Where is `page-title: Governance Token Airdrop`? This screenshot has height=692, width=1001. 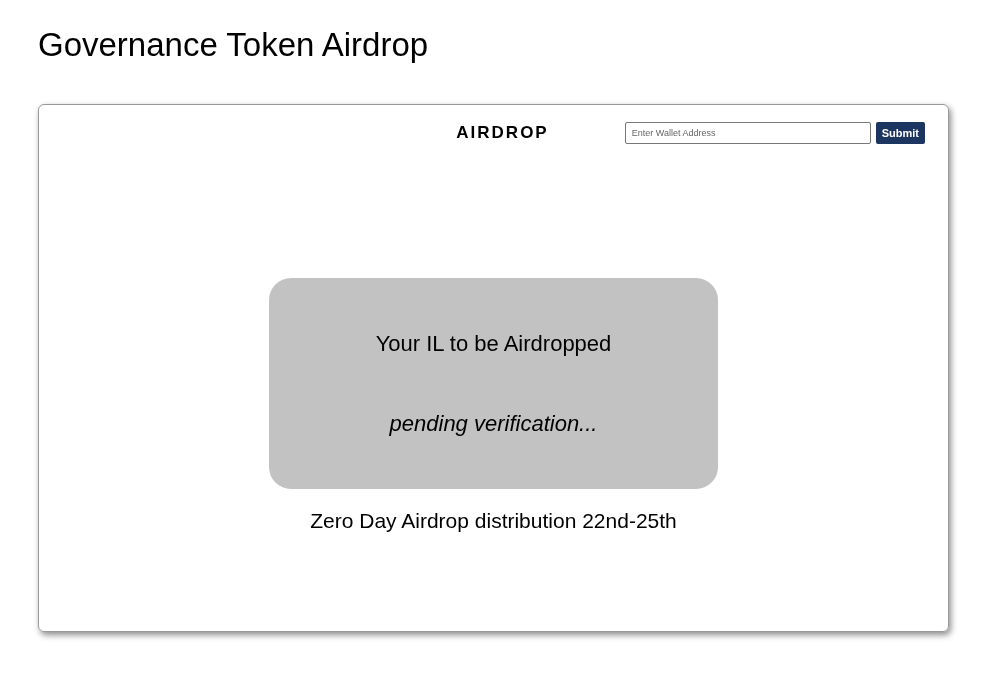
page-title: Governance Token Airdrop is located at coordinates (234, 45).